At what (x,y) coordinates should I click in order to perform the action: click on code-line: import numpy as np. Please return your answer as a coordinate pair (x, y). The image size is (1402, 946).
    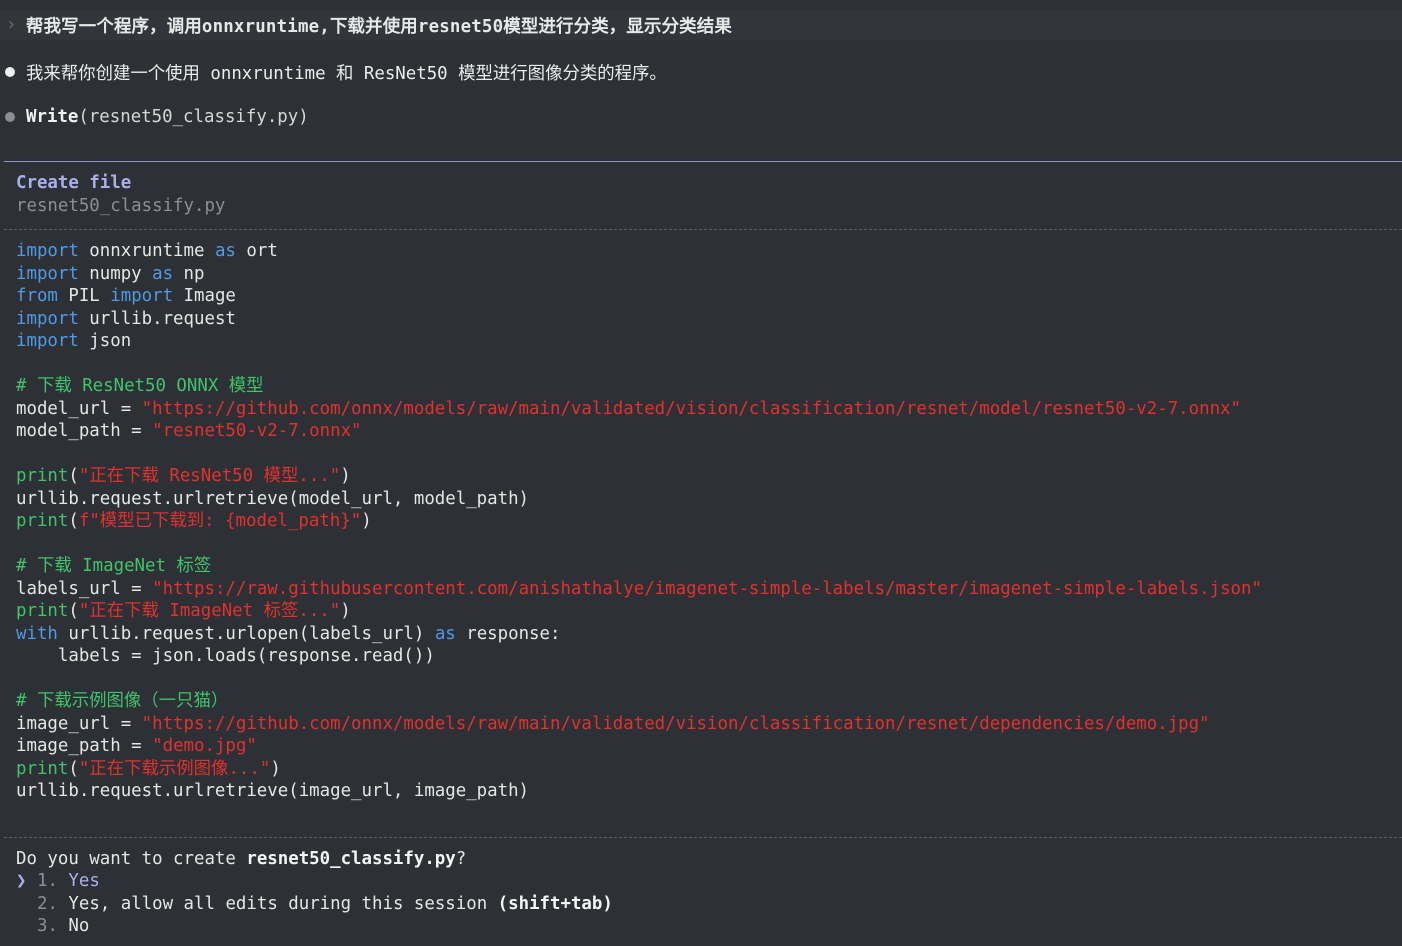
    Looking at the image, I should click on (110, 274).